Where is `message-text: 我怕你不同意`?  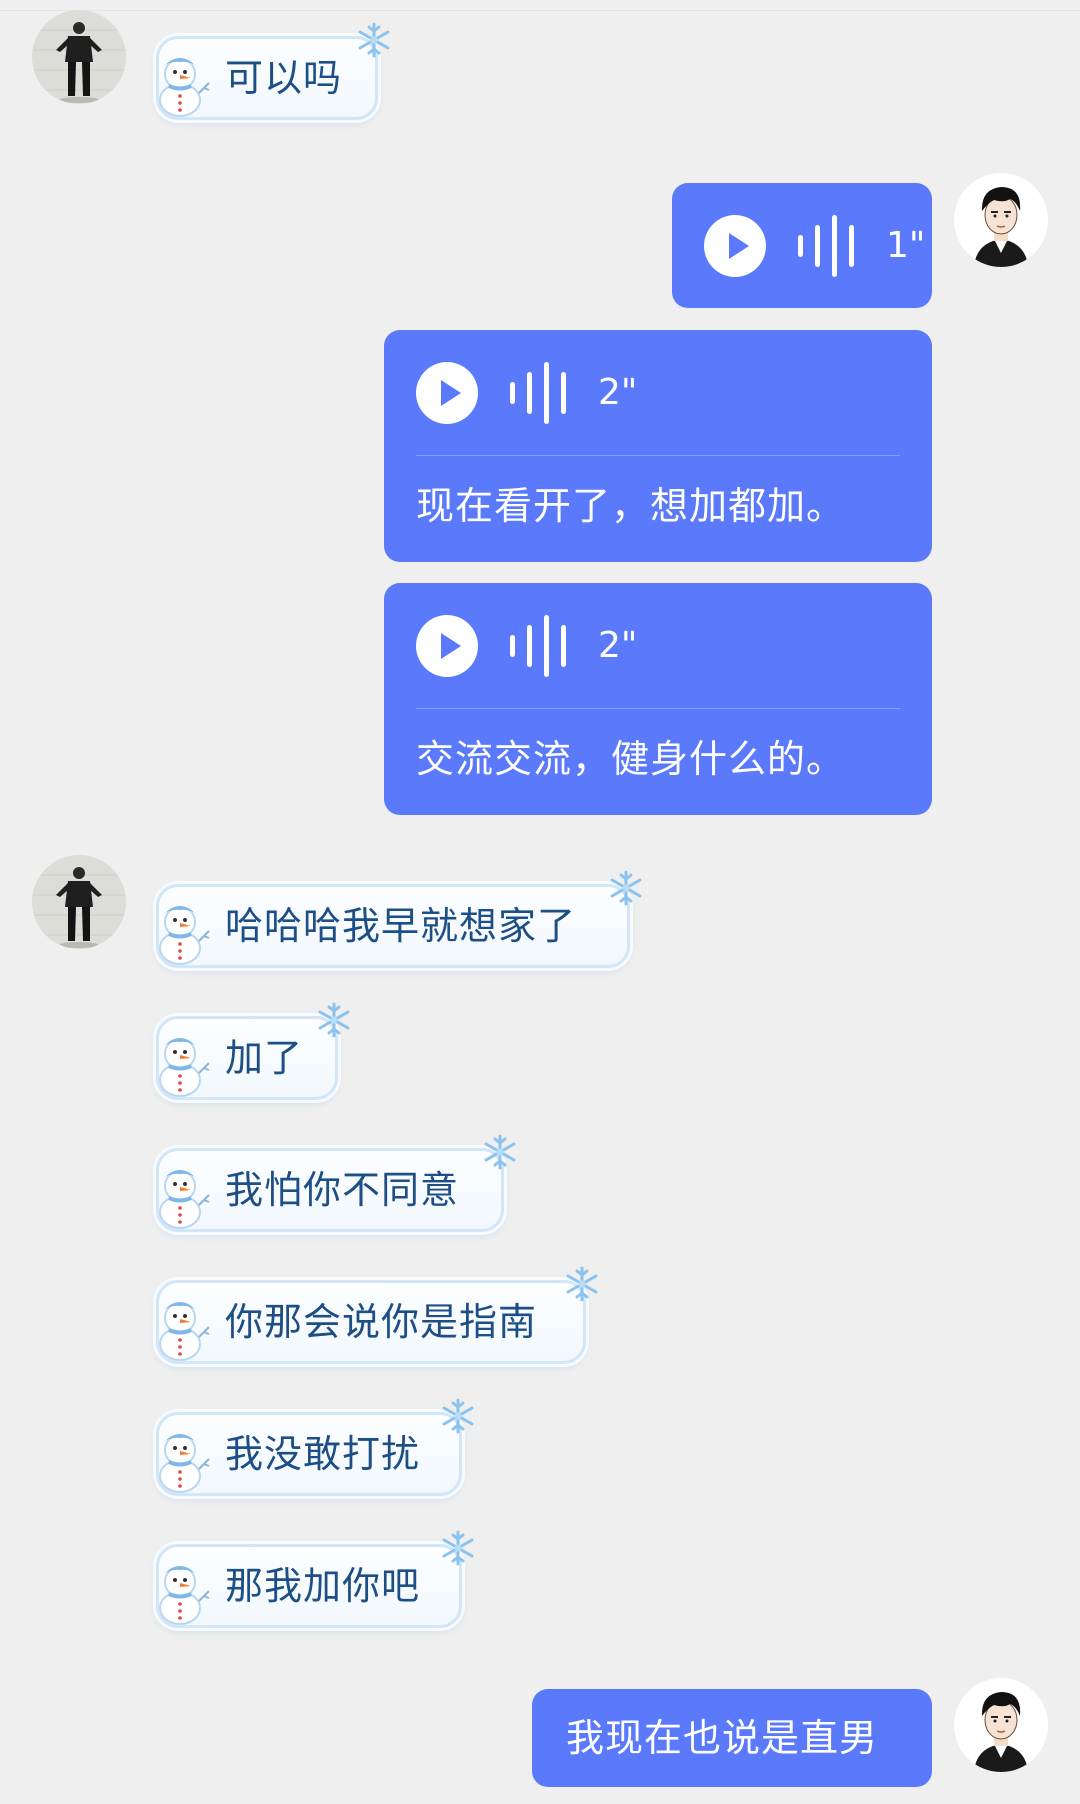
message-text: 我怕你不同意 is located at coordinates (342, 1190).